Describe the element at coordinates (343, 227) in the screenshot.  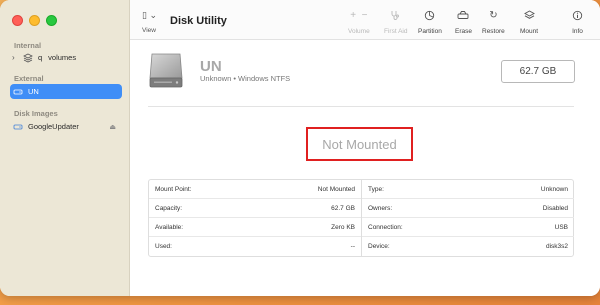
I see `info-value: Zero KB` at that location.